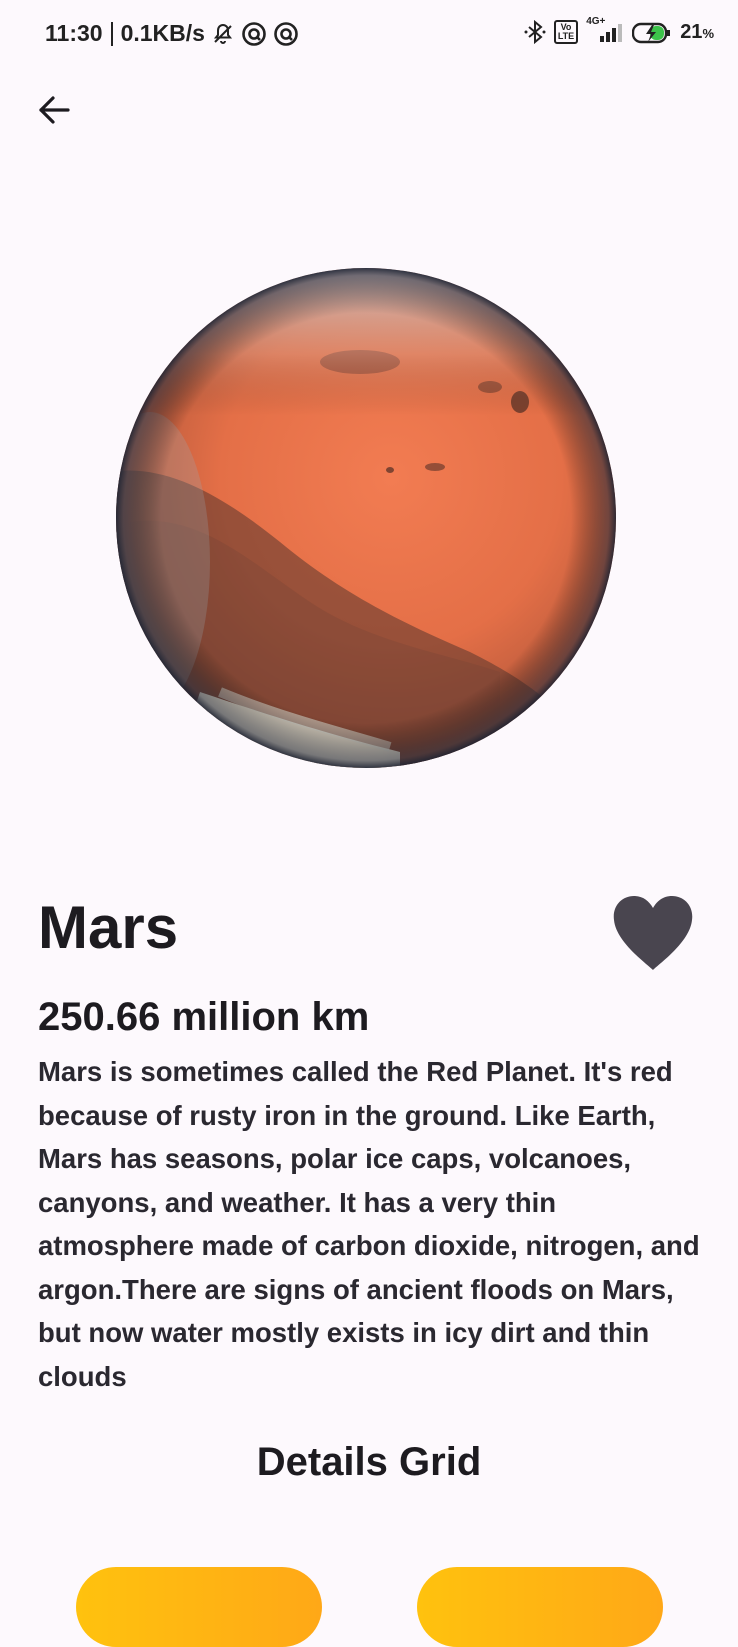 This screenshot has width=738, height=1647. I want to click on status-left: 11:30 0.1KB/s, so click(172, 33).